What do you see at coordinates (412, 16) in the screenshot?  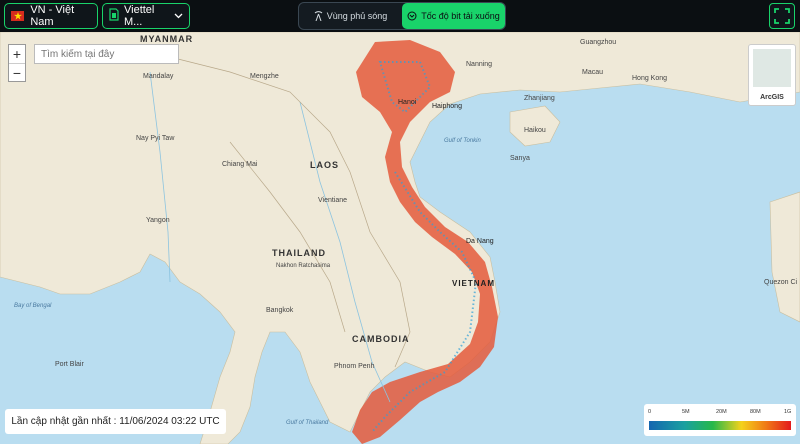 I see `download-icon` at bounding box center [412, 16].